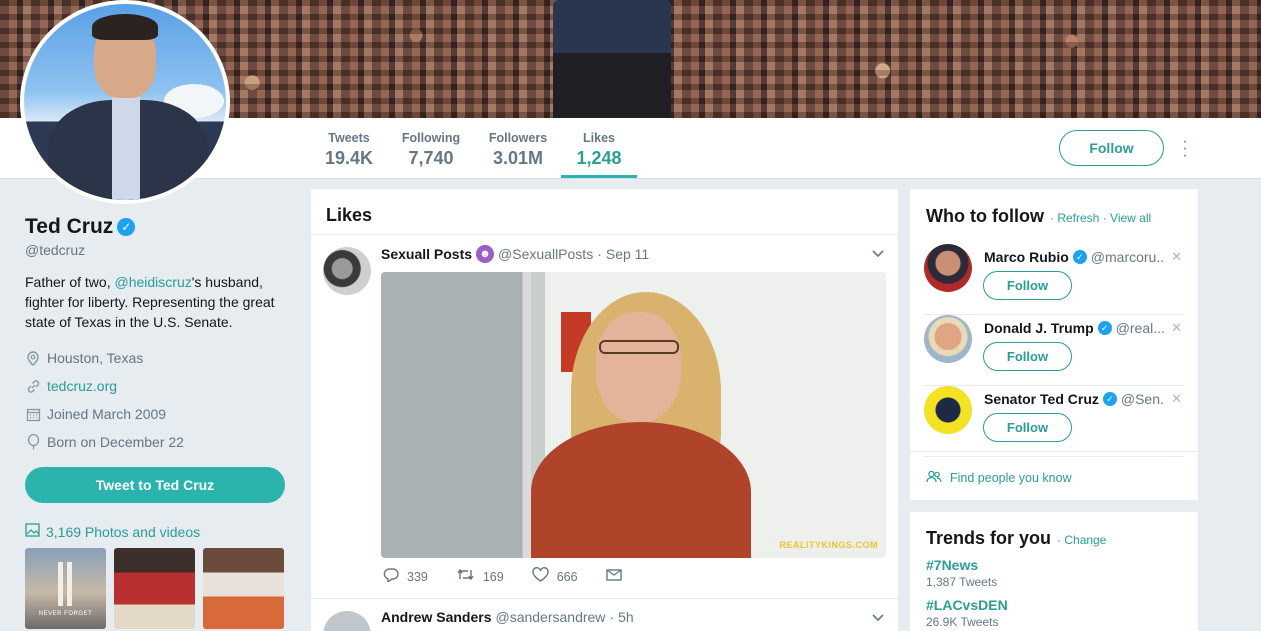  I want to click on stat-label: Followers, so click(518, 138).